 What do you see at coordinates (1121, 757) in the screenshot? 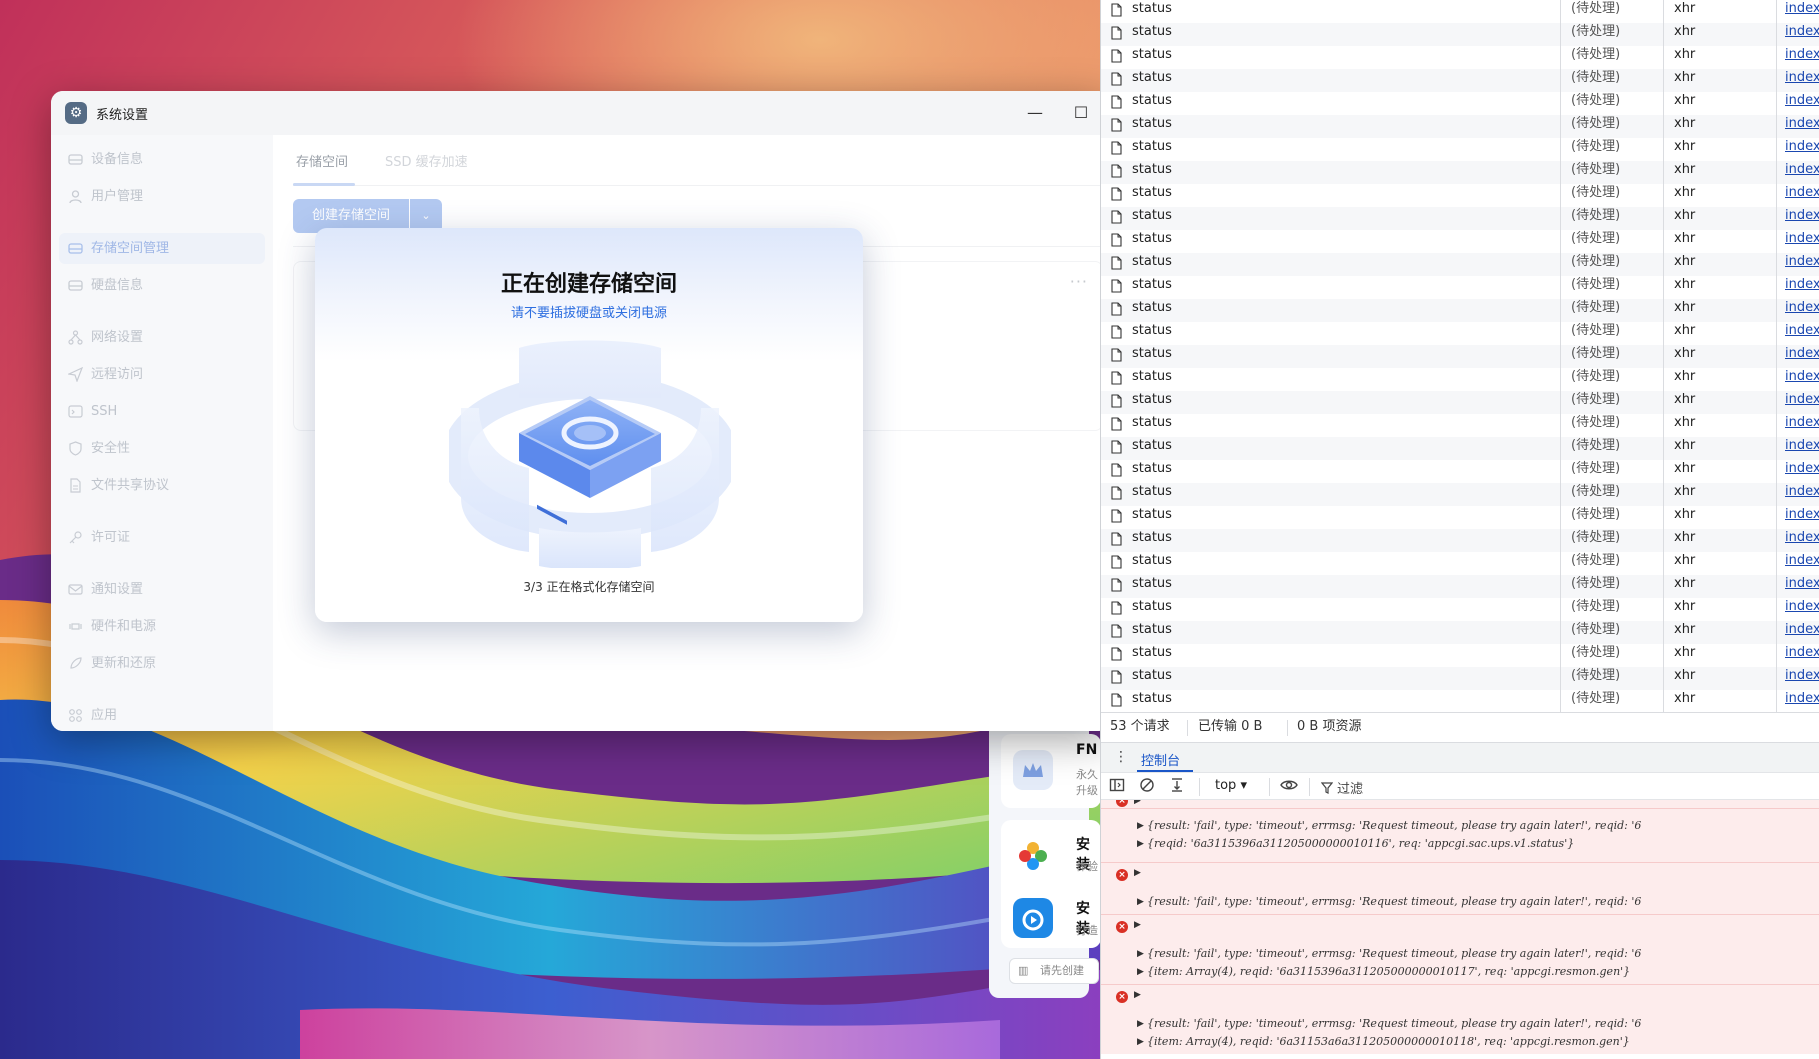
I see `kebab-menu-icon: ⋮` at bounding box center [1121, 757].